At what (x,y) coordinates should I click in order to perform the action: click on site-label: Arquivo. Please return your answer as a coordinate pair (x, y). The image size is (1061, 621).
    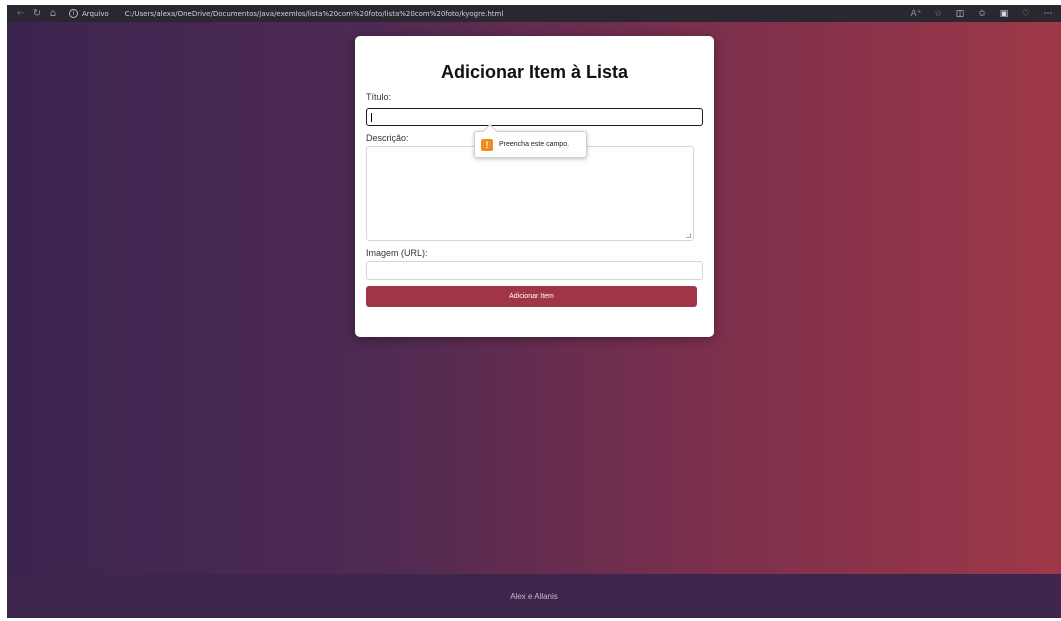
    Looking at the image, I should click on (95, 13).